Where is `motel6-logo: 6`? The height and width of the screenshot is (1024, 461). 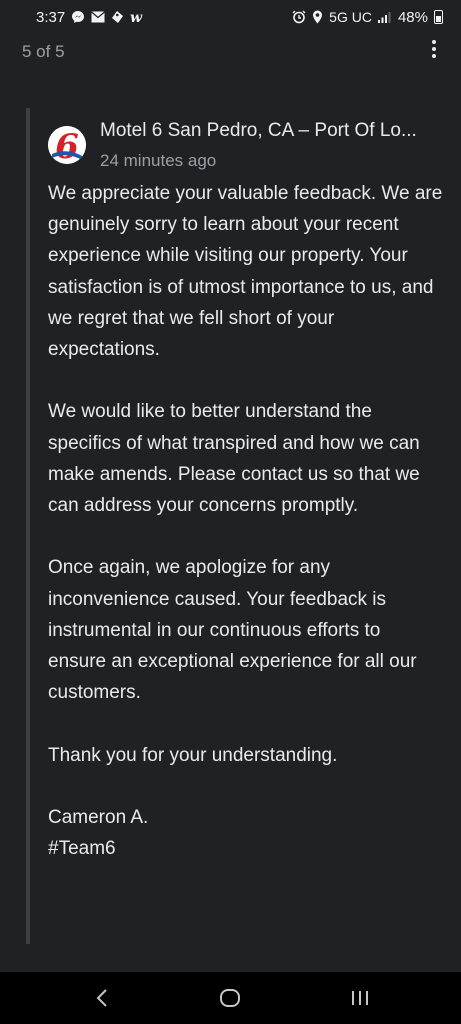
motel6-logo: 6 is located at coordinates (67, 145).